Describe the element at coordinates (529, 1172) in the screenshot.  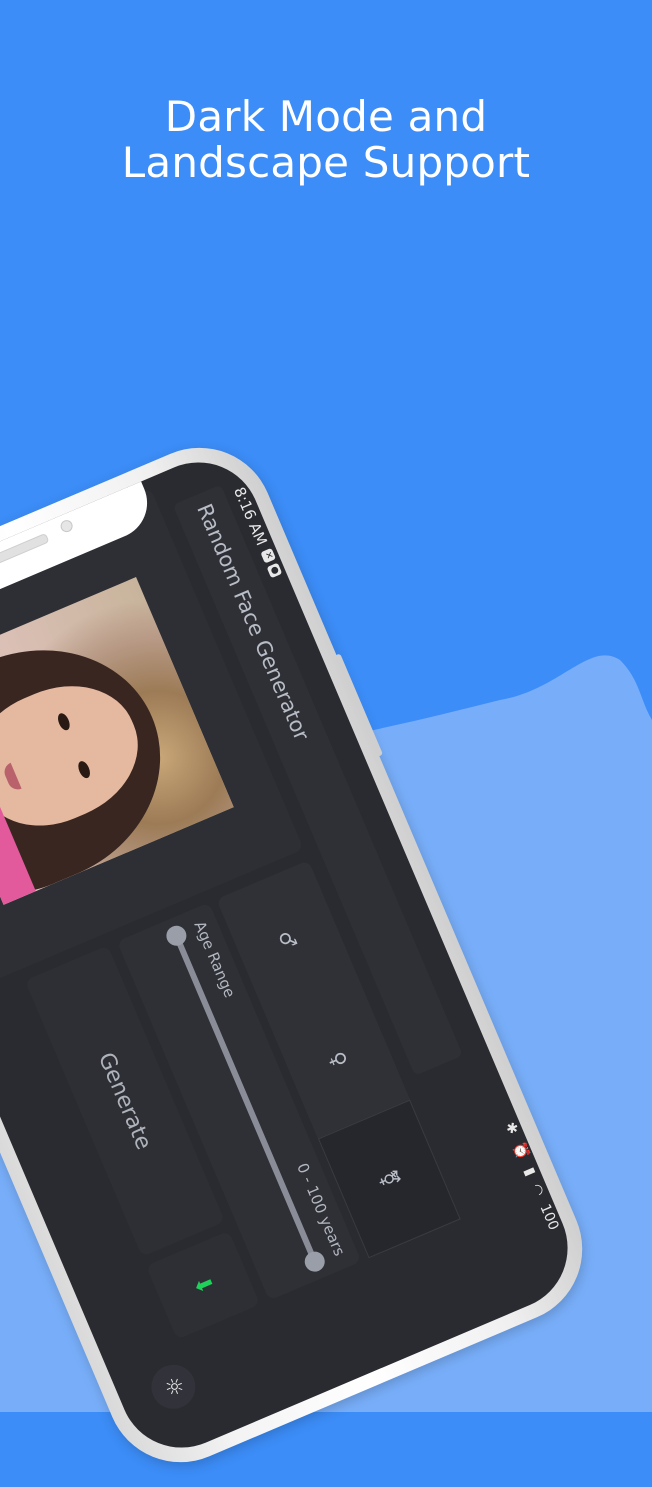
I see `signal-icon: ▮` at that location.